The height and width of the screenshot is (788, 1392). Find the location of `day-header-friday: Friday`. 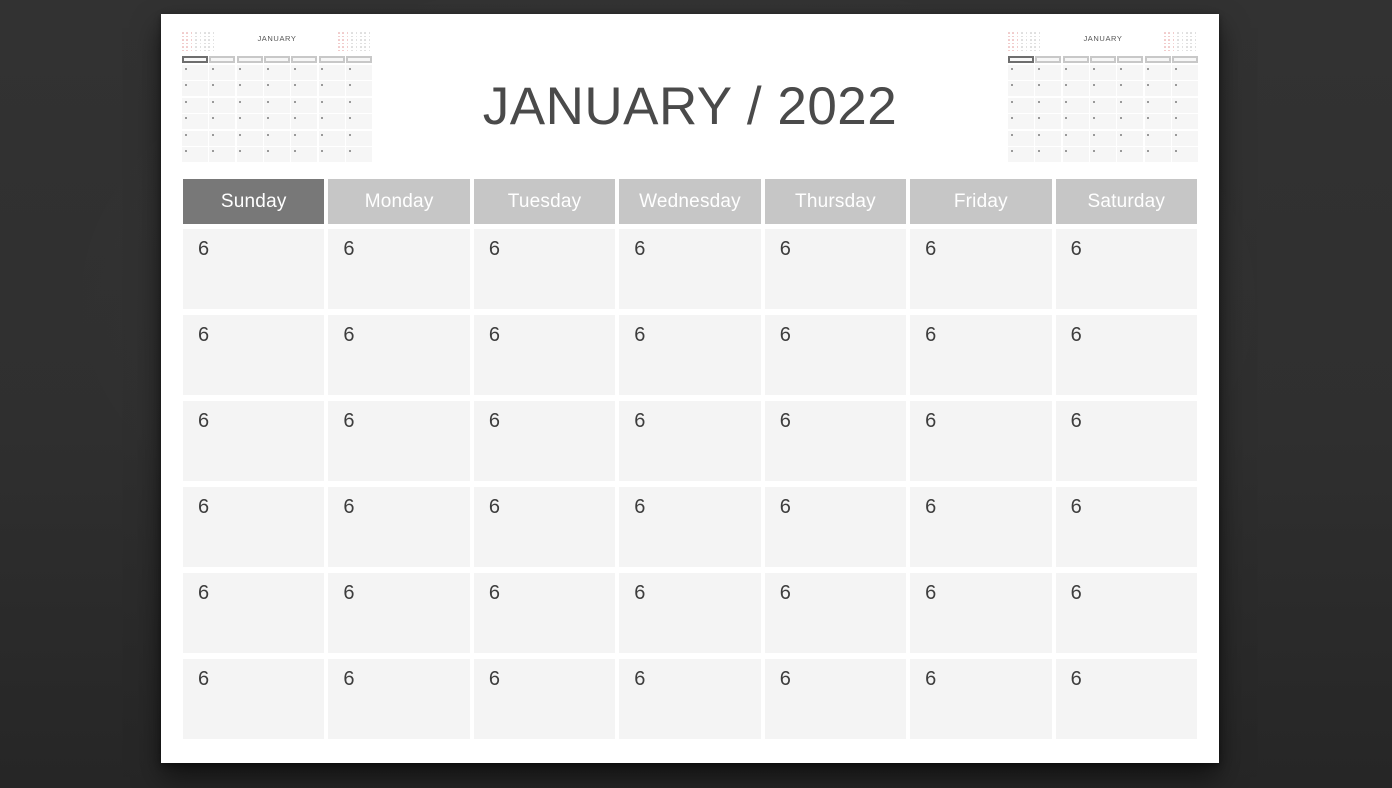

day-header-friday: Friday is located at coordinates (981, 201).